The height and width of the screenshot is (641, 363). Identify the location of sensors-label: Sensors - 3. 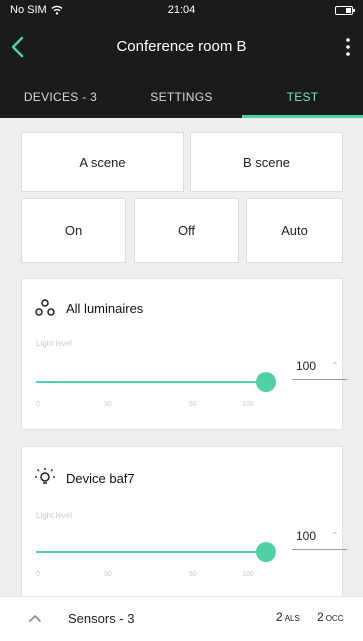
(101, 618).